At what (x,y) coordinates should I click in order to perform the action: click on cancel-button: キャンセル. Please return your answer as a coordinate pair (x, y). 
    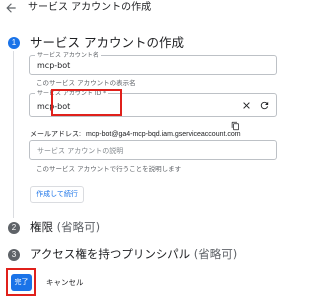
    Looking at the image, I should click on (65, 282).